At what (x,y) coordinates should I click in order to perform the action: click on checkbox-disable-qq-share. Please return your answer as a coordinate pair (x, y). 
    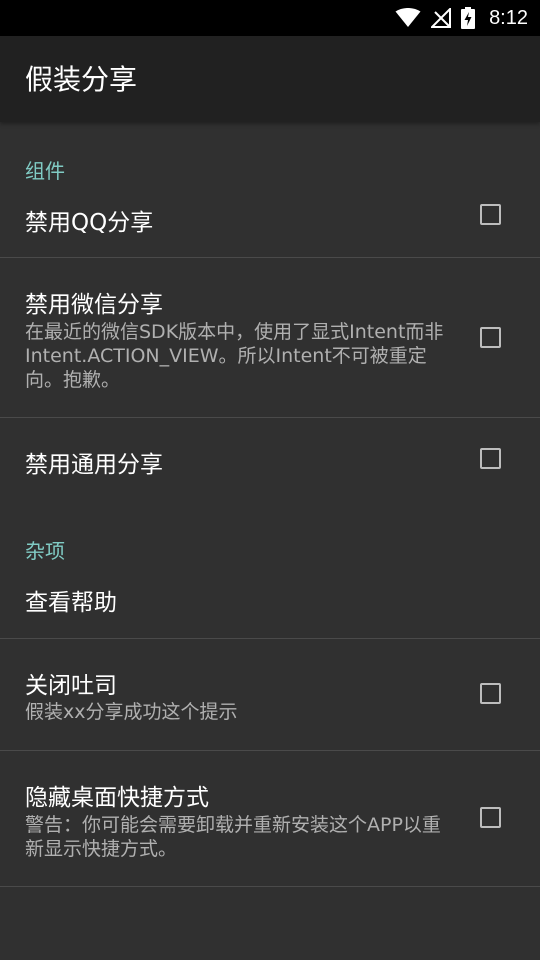
    Looking at the image, I should click on (490, 214).